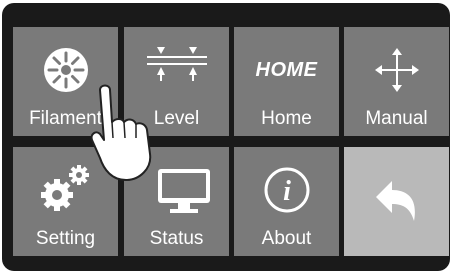  I want to click on setting-label: Setting, so click(65, 238).